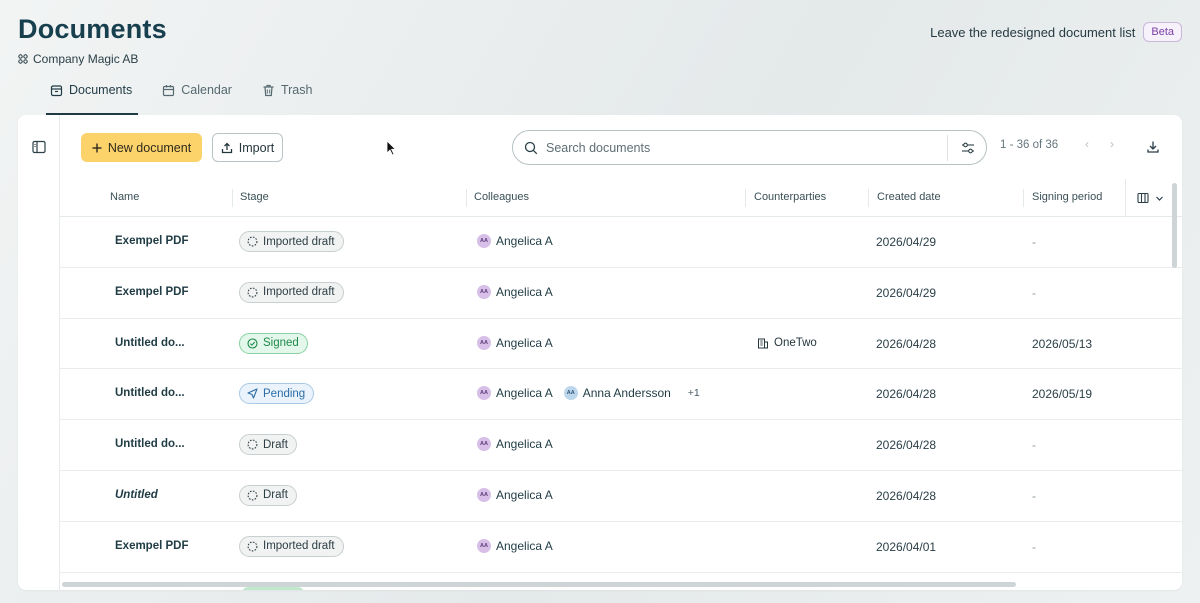  I want to click on company-icon, so click(23, 59).